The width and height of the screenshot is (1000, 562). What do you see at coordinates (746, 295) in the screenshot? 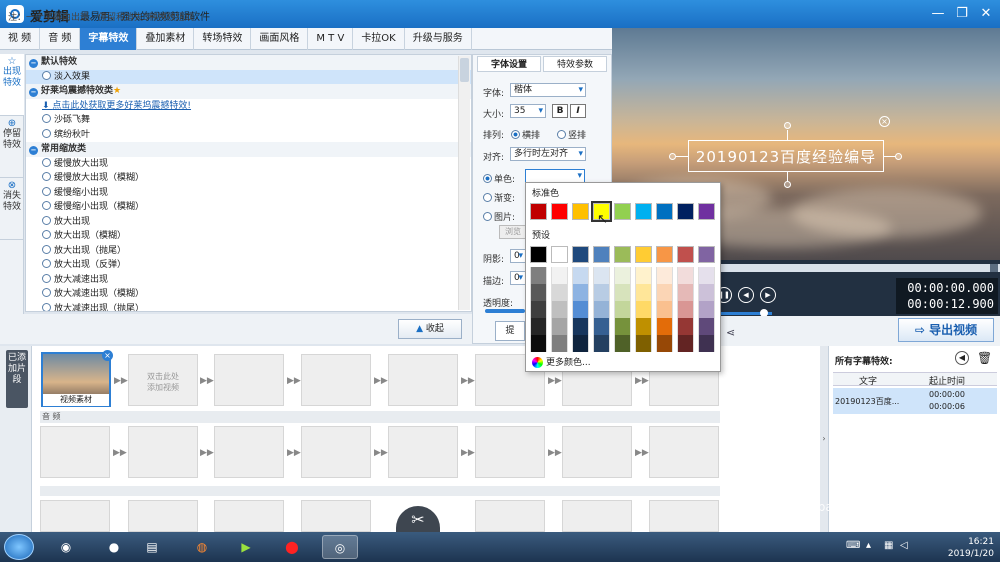
I see `prev-frame-button: ◀` at bounding box center [746, 295].